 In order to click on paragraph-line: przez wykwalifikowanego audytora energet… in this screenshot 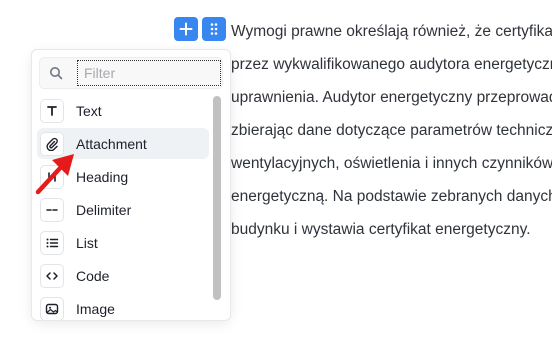, I will do `click(391, 64)`.